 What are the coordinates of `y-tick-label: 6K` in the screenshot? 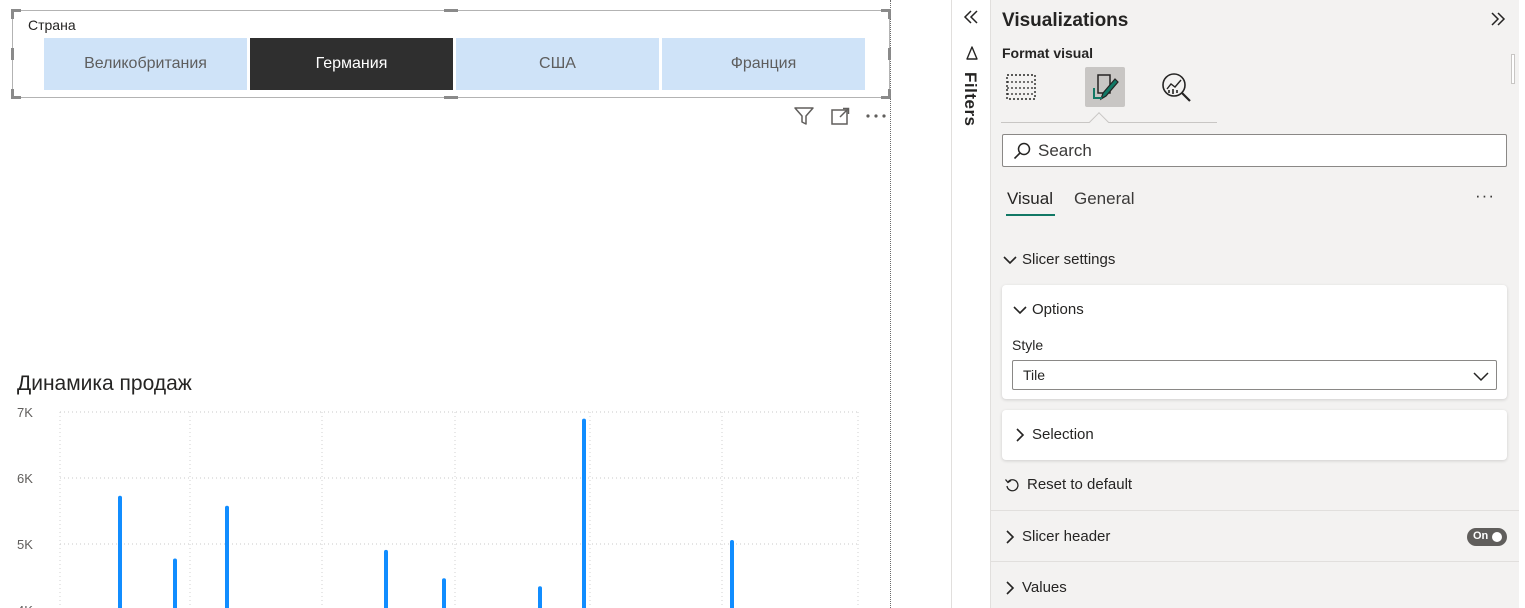 It's located at (25, 478).